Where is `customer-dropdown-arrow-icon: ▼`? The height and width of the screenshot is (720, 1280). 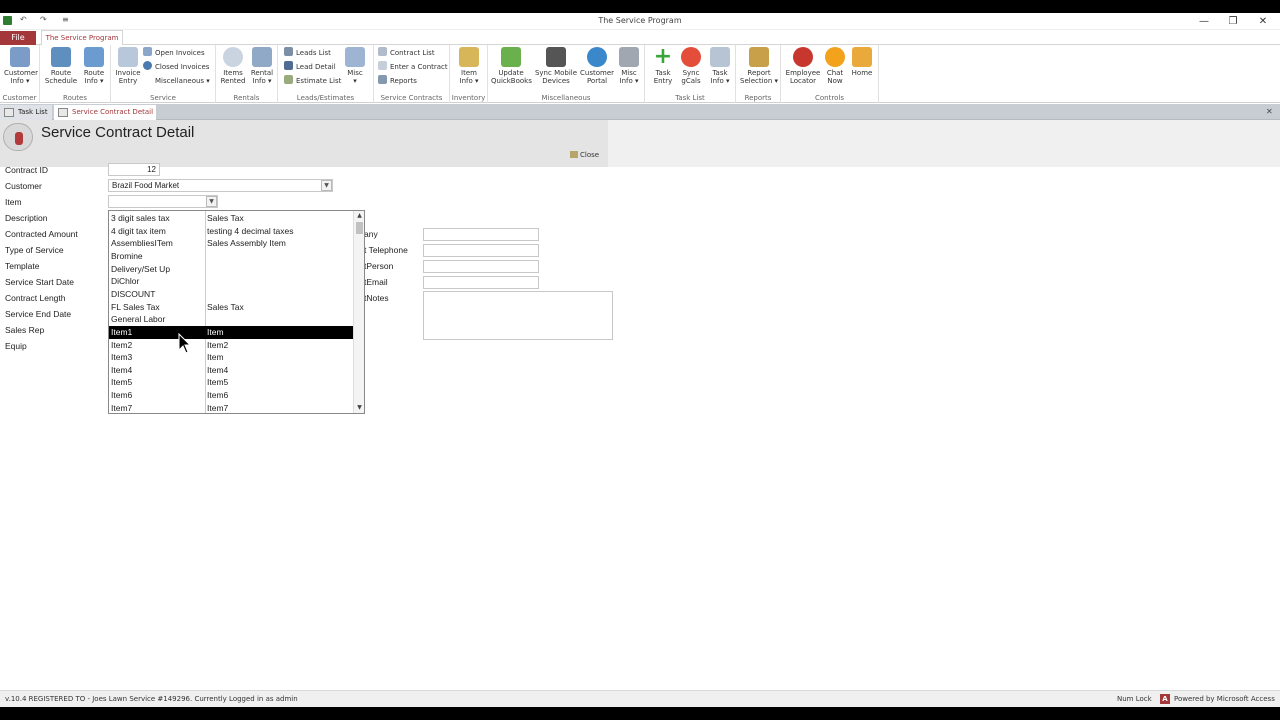
customer-dropdown-arrow-icon: ▼ is located at coordinates (326, 185).